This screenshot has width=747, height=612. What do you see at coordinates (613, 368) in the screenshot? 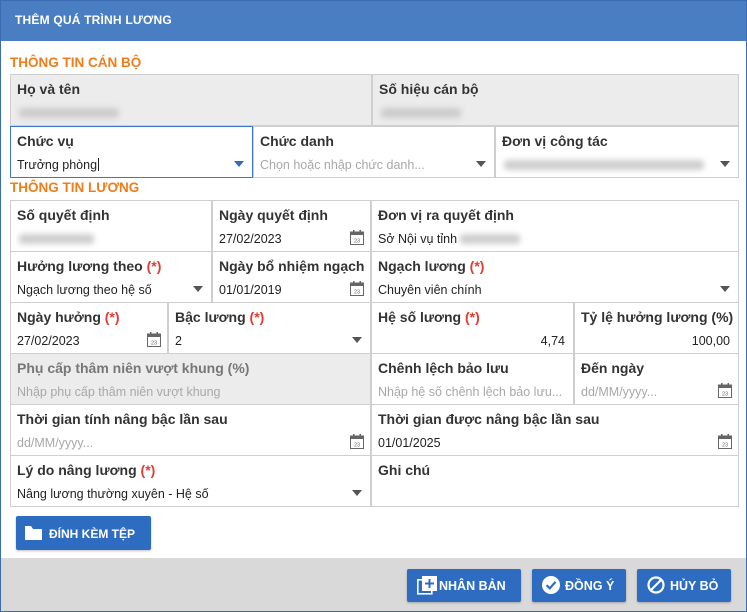
I see `end-date-label: Đến ngày` at bounding box center [613, 368].